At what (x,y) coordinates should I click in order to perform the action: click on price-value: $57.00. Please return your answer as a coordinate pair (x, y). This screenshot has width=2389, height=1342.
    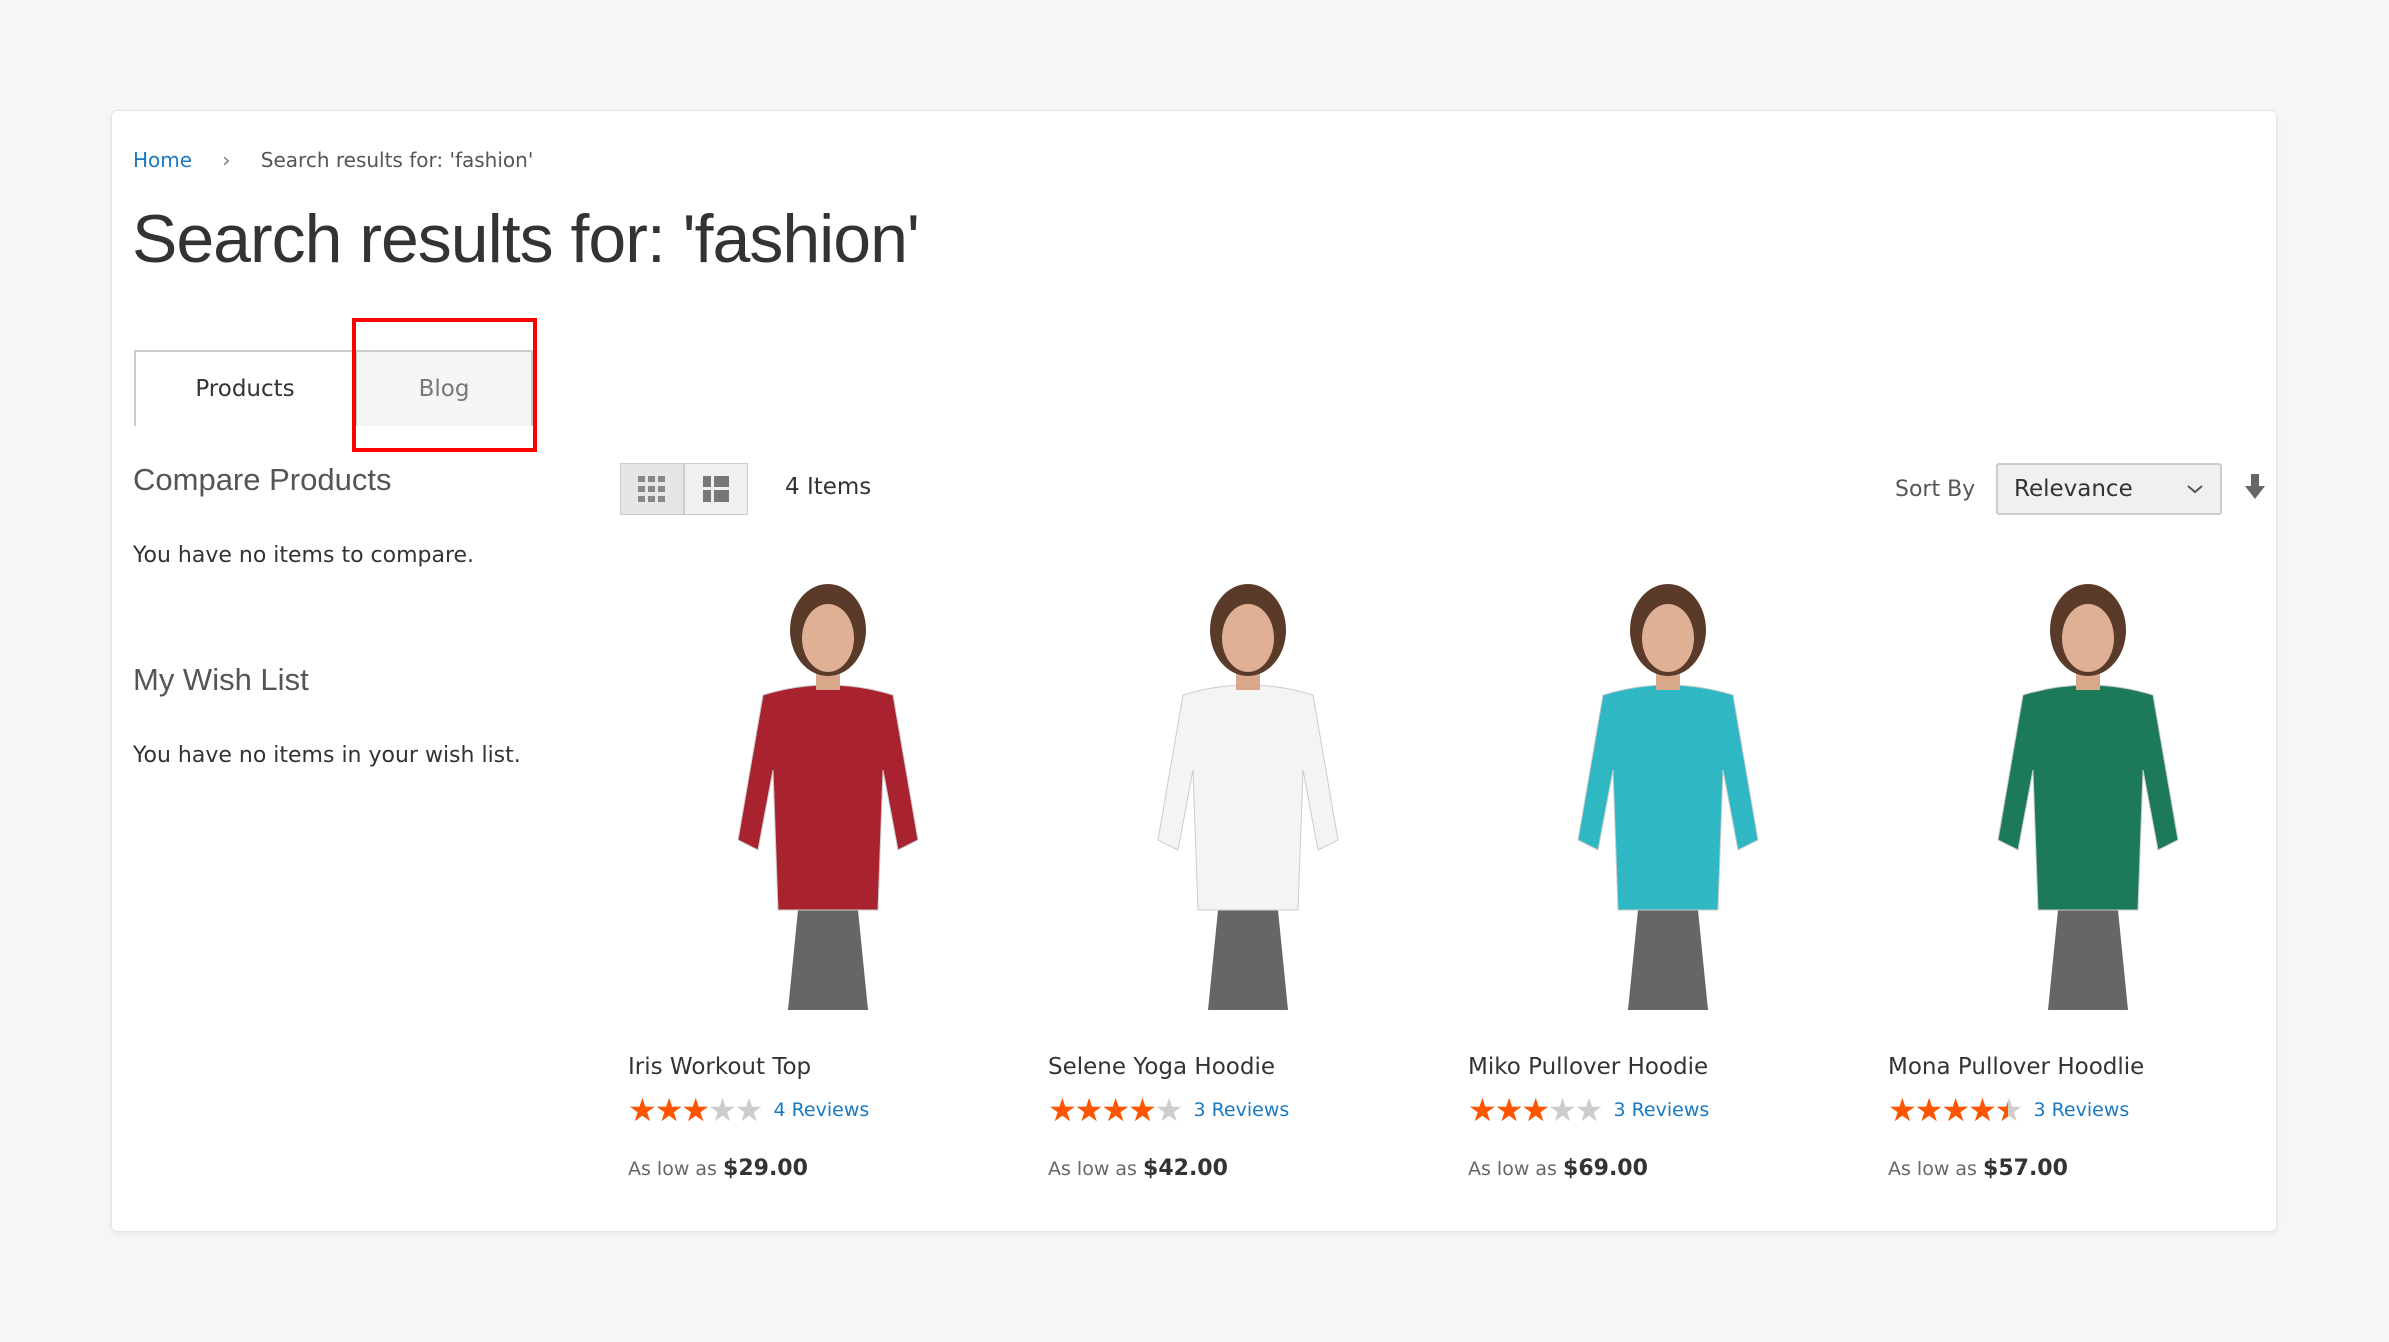
    Looking at the image, I should click on (2025, 1168).